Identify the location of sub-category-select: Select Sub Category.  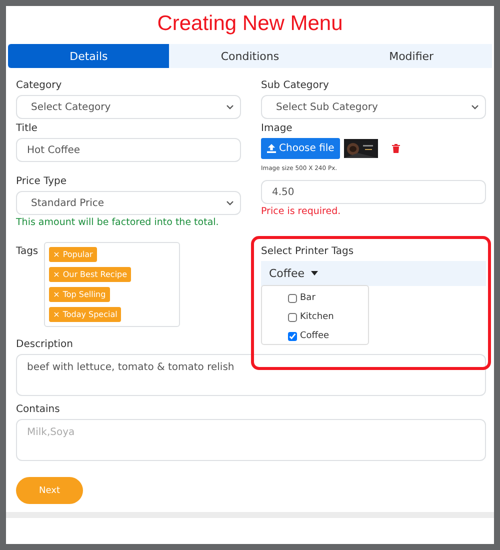
(373, 107).